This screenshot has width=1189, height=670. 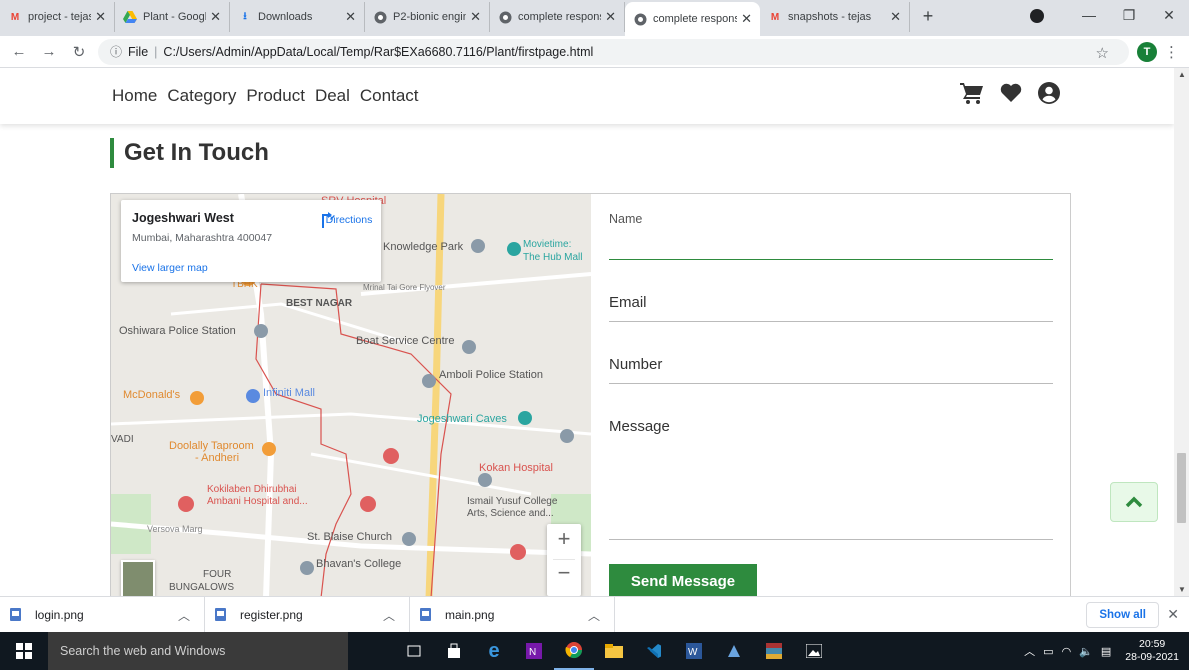 What do you see at coordinates (1171, 52) in the screenshot?
I see `menu-kebab-icon: ⋮` at bounding box center [1171, 52].